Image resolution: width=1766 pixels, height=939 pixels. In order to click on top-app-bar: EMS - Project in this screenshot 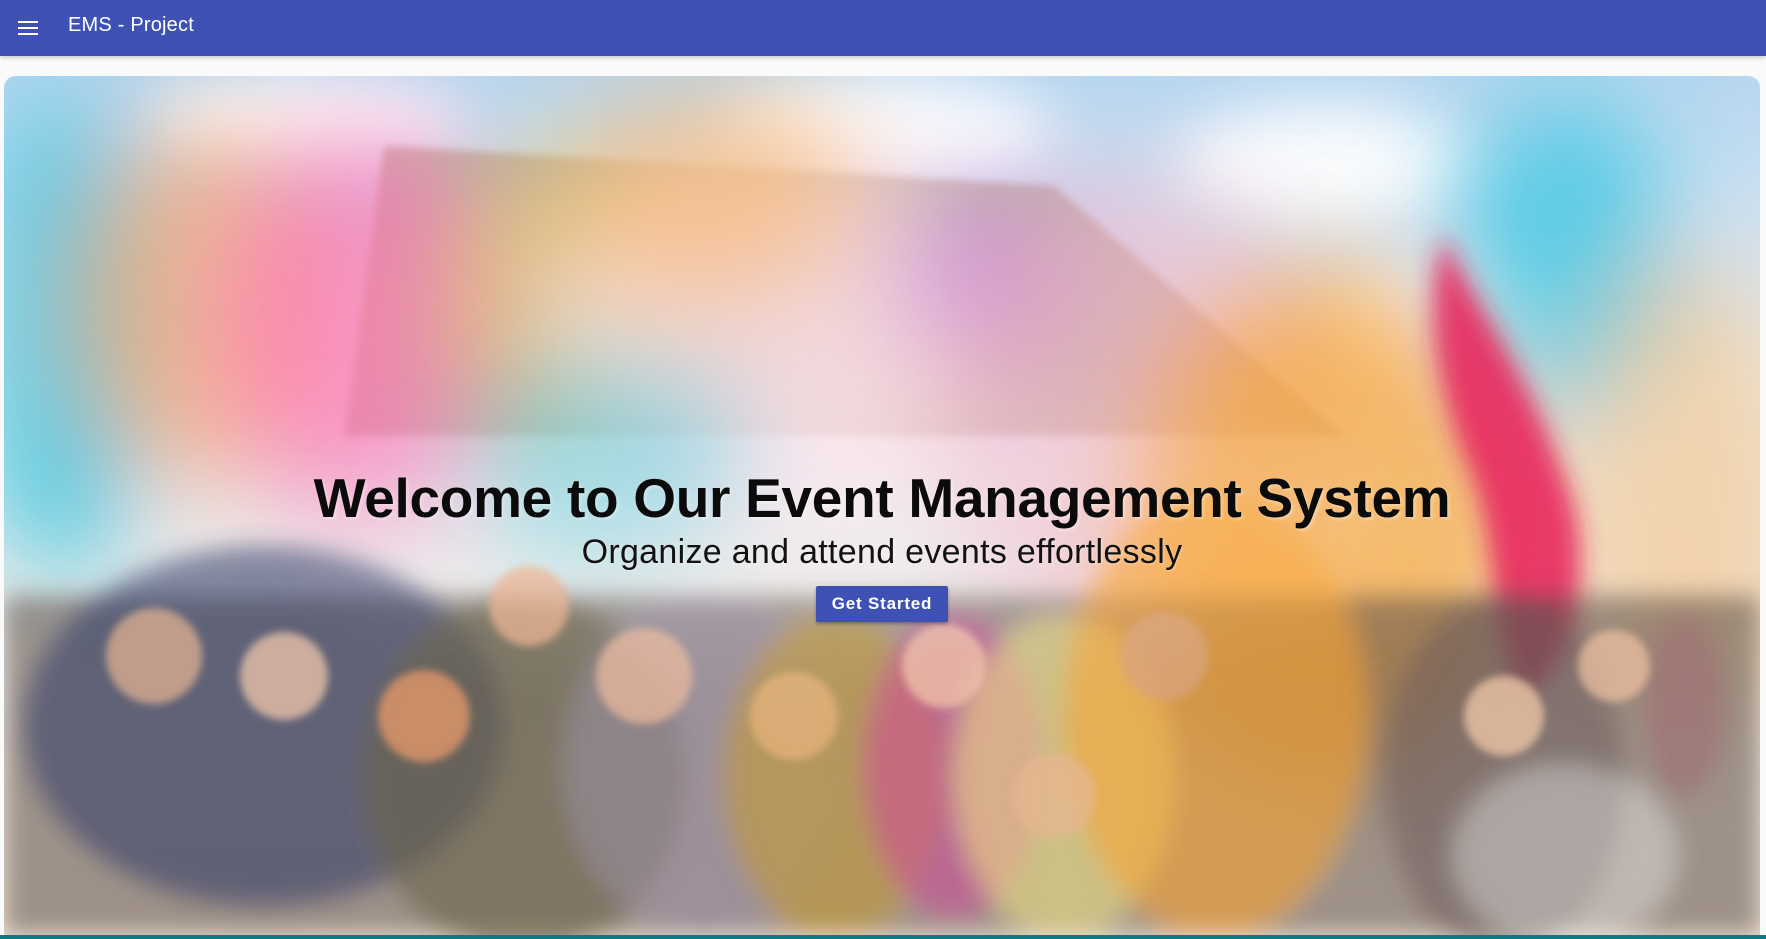, I will do `click(883, 28)`.